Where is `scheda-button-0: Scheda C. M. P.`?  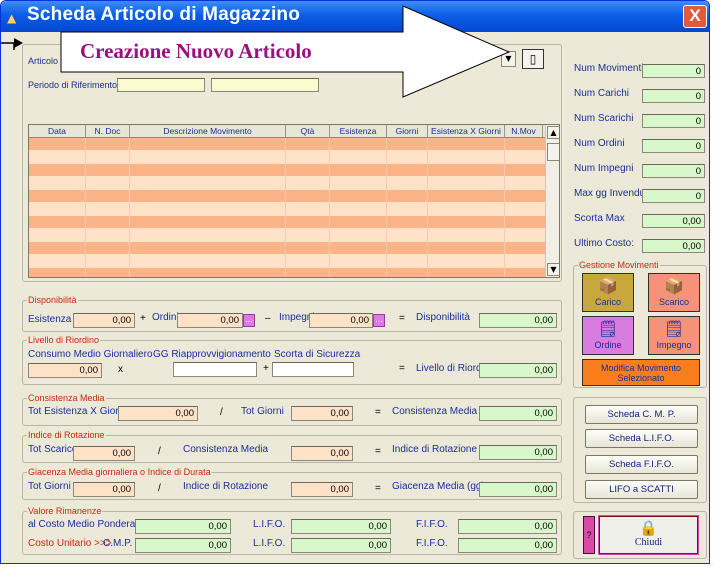 scheda-button-0: Scheda C. M. P. is located at coordinates (641, 414).